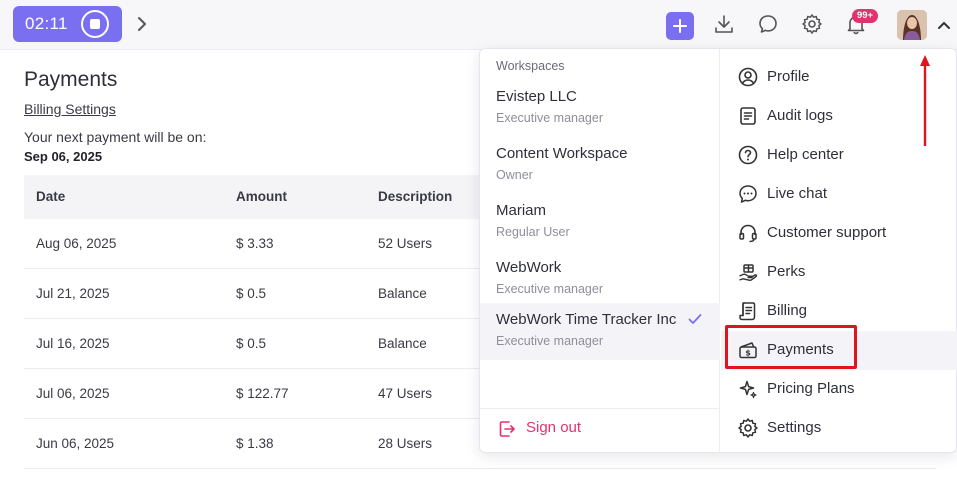 The height and width of the screenshot is (485, 957). Describe the element at coordinates (839, 194) in the screenshot. I see `menu-item-live-chat: Live chat` at that location.